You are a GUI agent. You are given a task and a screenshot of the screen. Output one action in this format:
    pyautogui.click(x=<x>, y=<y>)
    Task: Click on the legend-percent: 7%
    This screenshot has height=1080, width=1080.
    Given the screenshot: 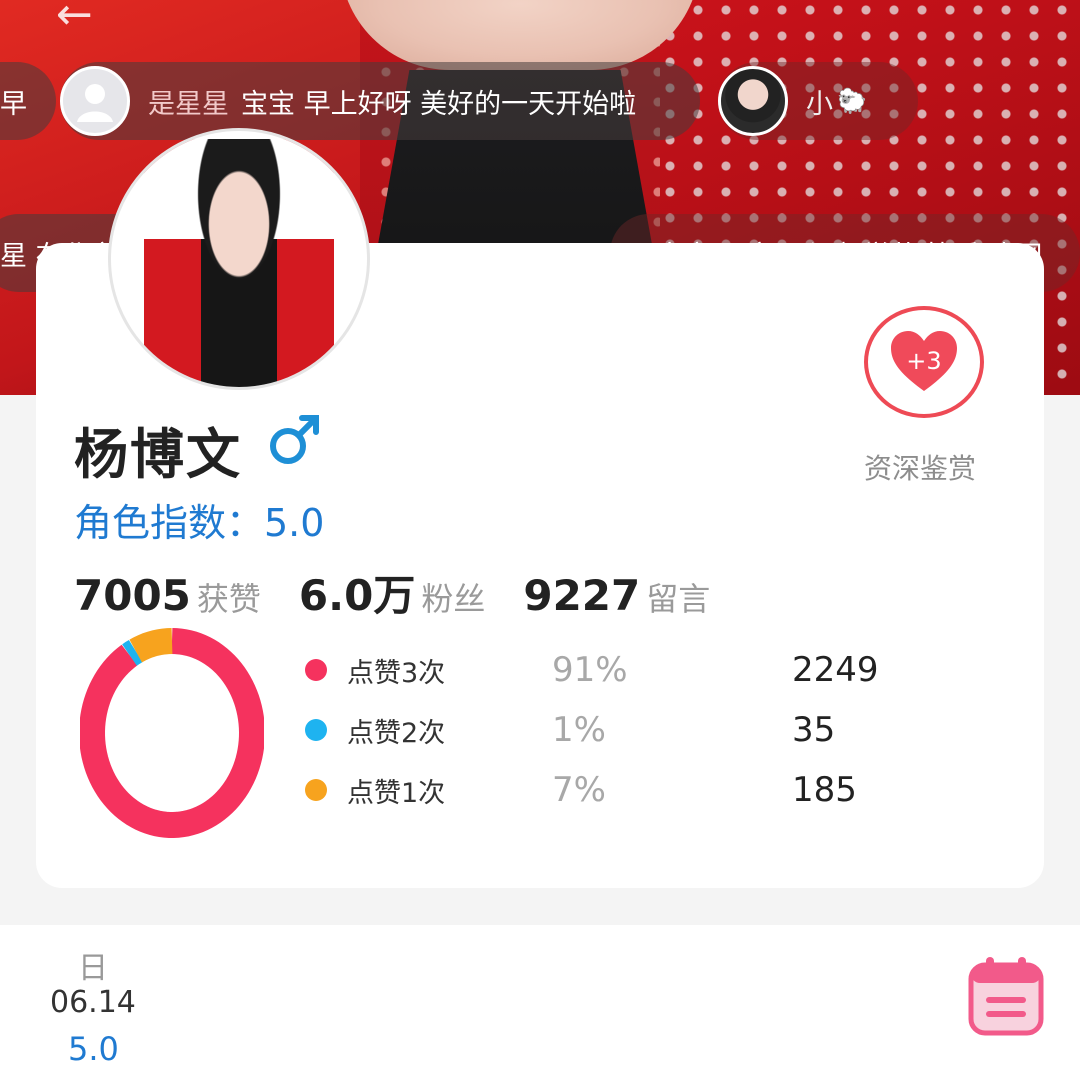 What is the action you would take?
    pyautogui.click(x=579, y=790)
    